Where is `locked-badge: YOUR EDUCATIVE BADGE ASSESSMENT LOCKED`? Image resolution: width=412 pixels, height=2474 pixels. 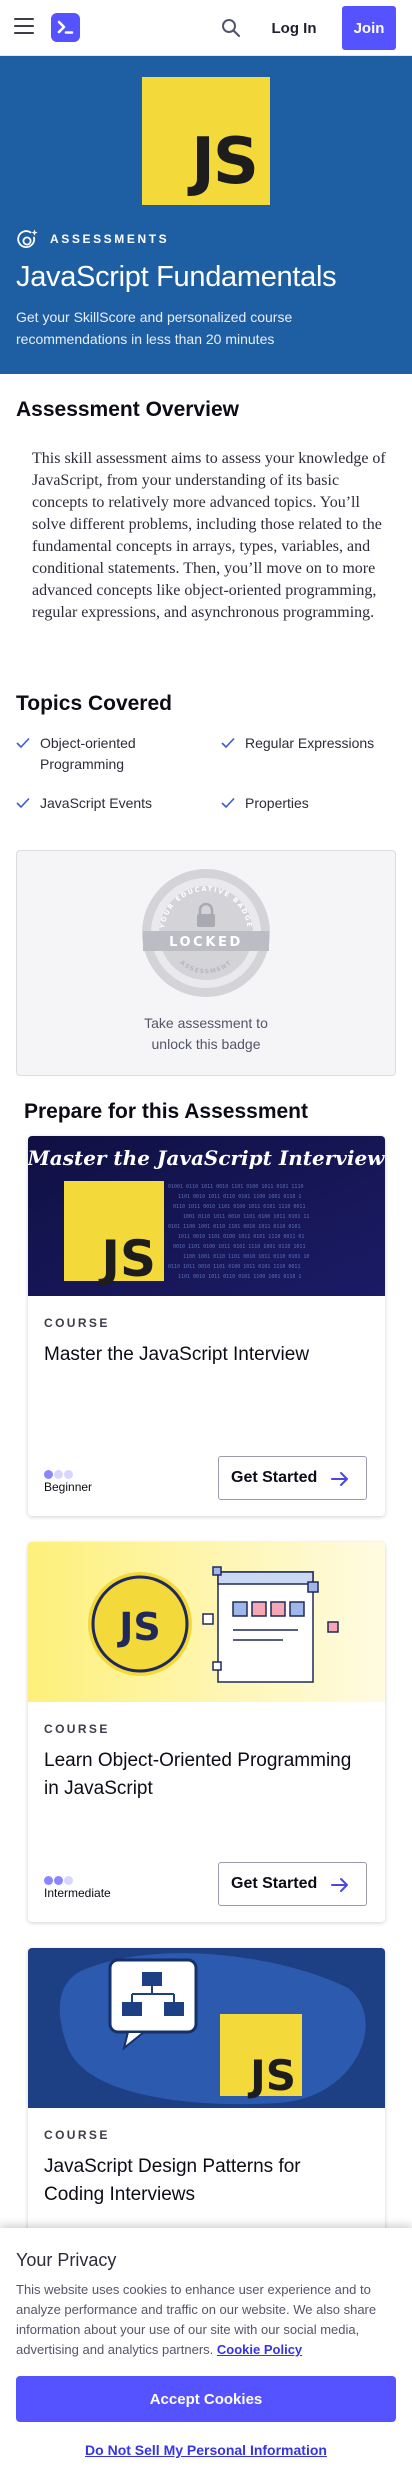 locked-badge: YOUR EDUCATIVE BADGE ASSESSMENT LOCKED is located at coordinates (206, 933).